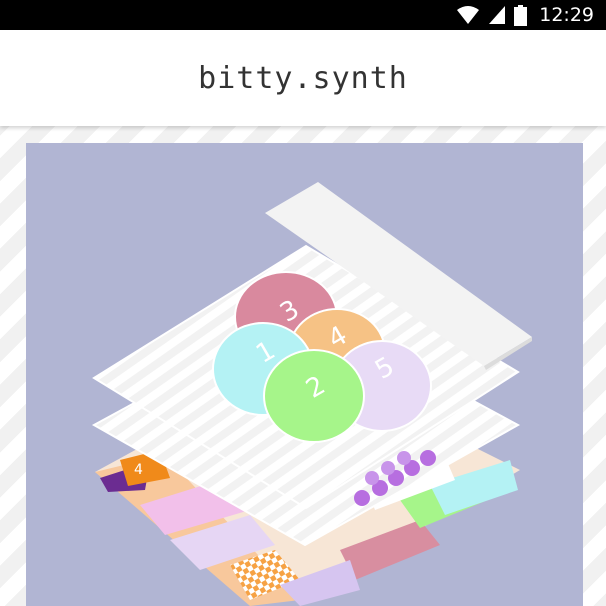 The image size is (606, 606). Describe the element at coordinates (521, 15) in the screenshot. I see `battery-icon` at that location.